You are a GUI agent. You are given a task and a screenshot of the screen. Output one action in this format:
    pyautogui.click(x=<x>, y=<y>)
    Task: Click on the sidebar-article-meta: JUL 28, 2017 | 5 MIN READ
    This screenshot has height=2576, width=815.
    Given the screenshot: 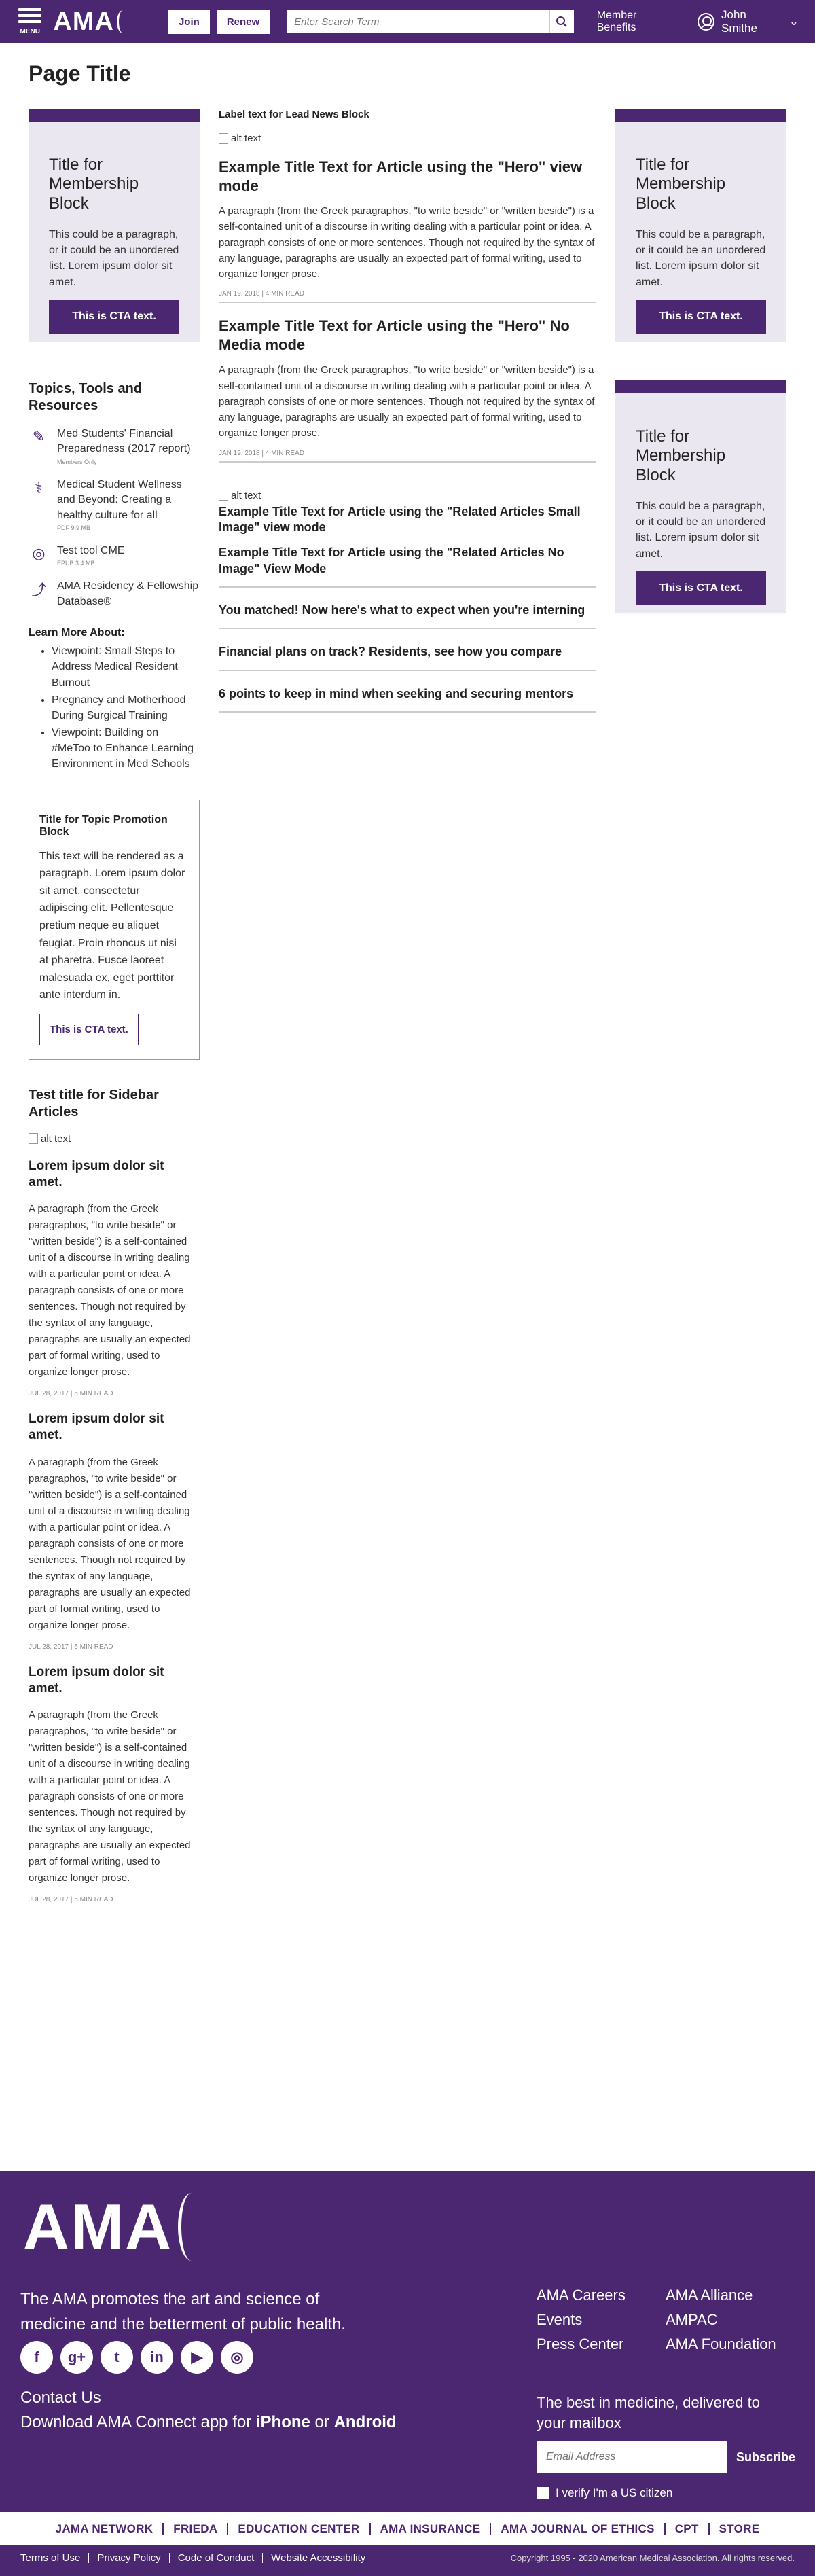 What is the action you would take?
    pyautogui.click(x=71, y=1900)
    